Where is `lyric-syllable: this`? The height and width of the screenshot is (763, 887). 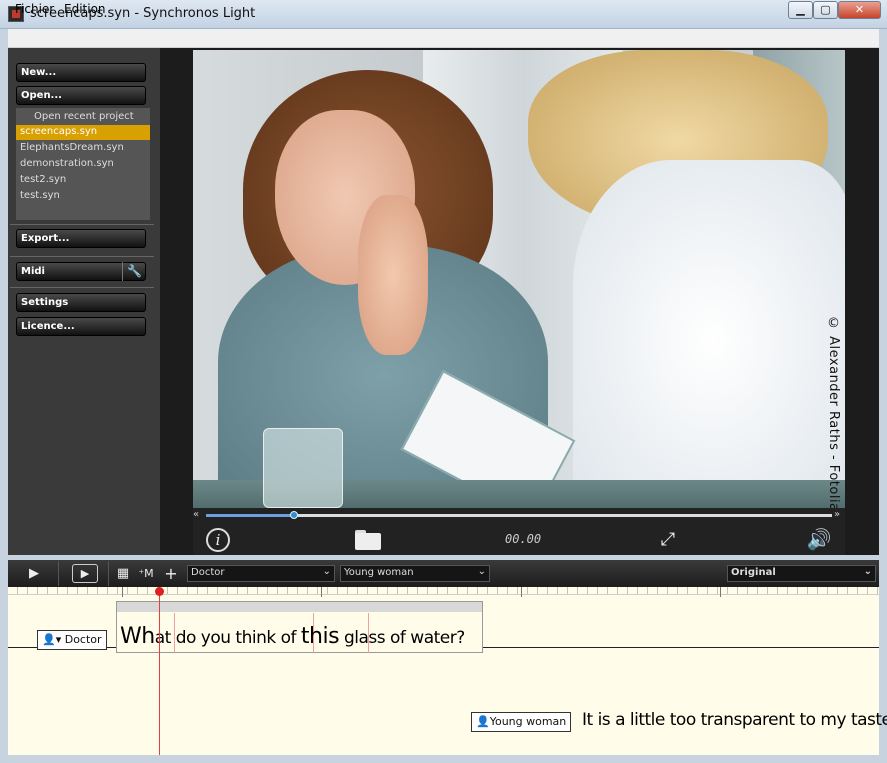 lyric-syllable: this is located at coordinates (320, 636).